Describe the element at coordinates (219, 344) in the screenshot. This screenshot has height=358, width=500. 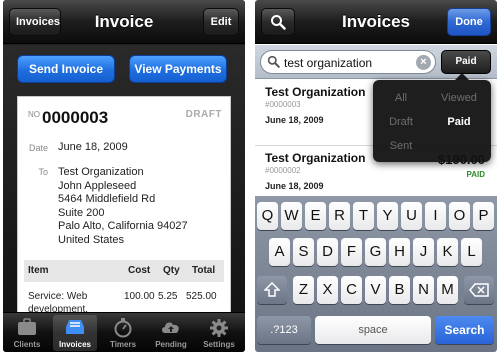
I see `tab-label: Settings` at that location.